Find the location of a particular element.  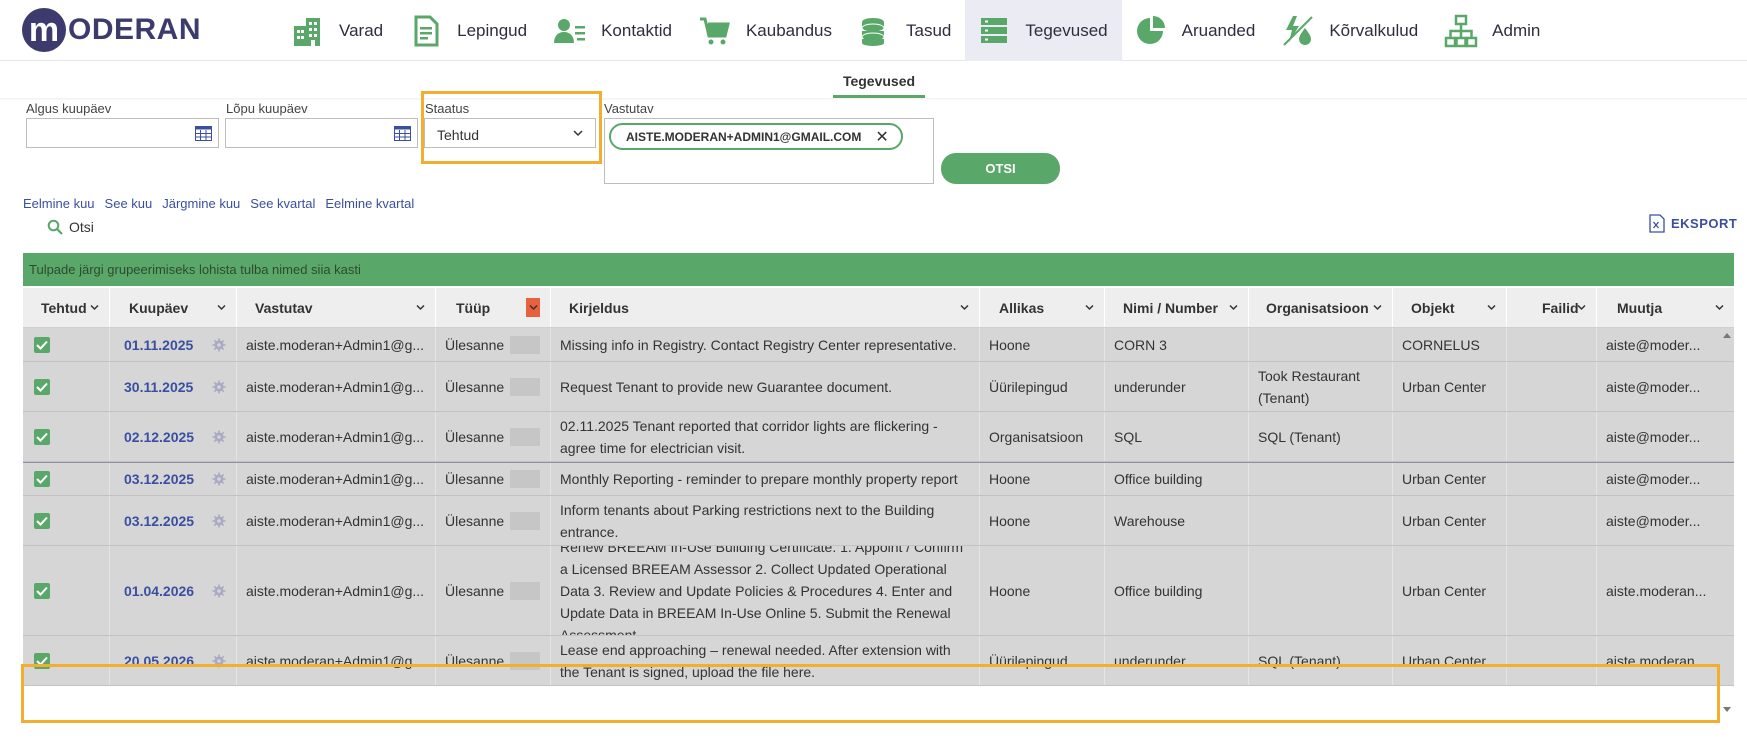

link-this-month: See kuu is located at coordinates (129, 203).